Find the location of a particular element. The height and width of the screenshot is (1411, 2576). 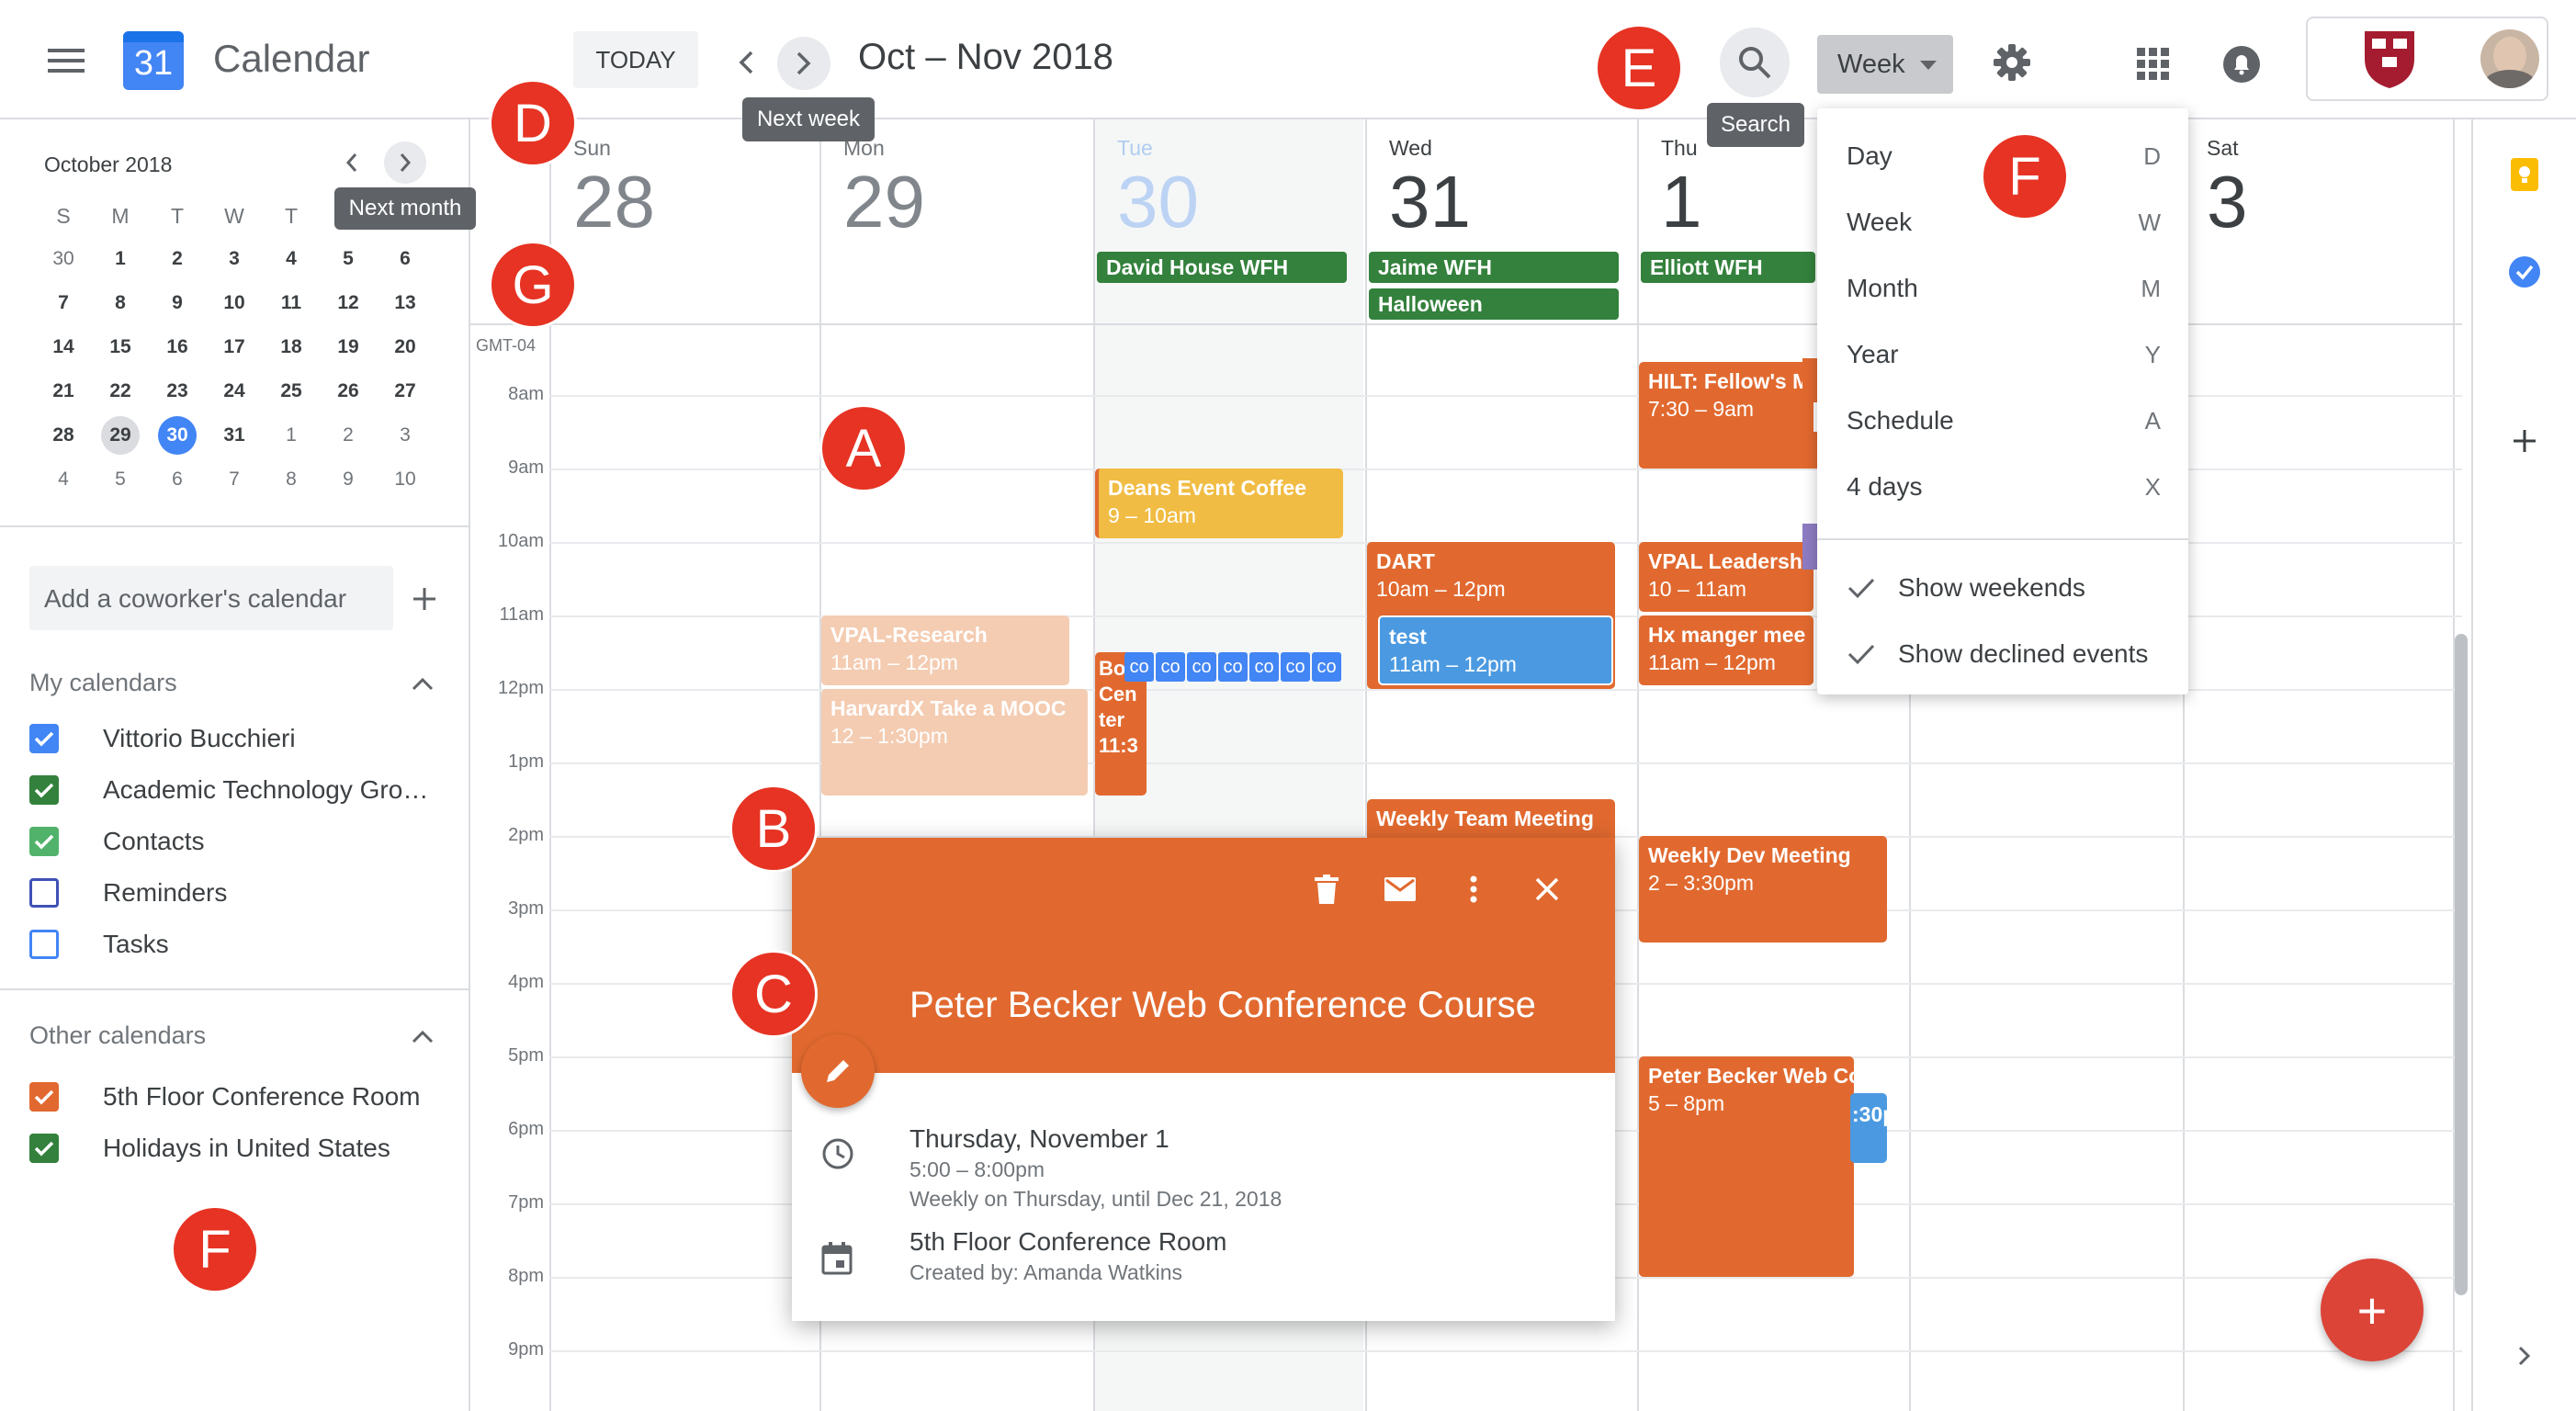

avatar is located at coordinates (2509, 58).